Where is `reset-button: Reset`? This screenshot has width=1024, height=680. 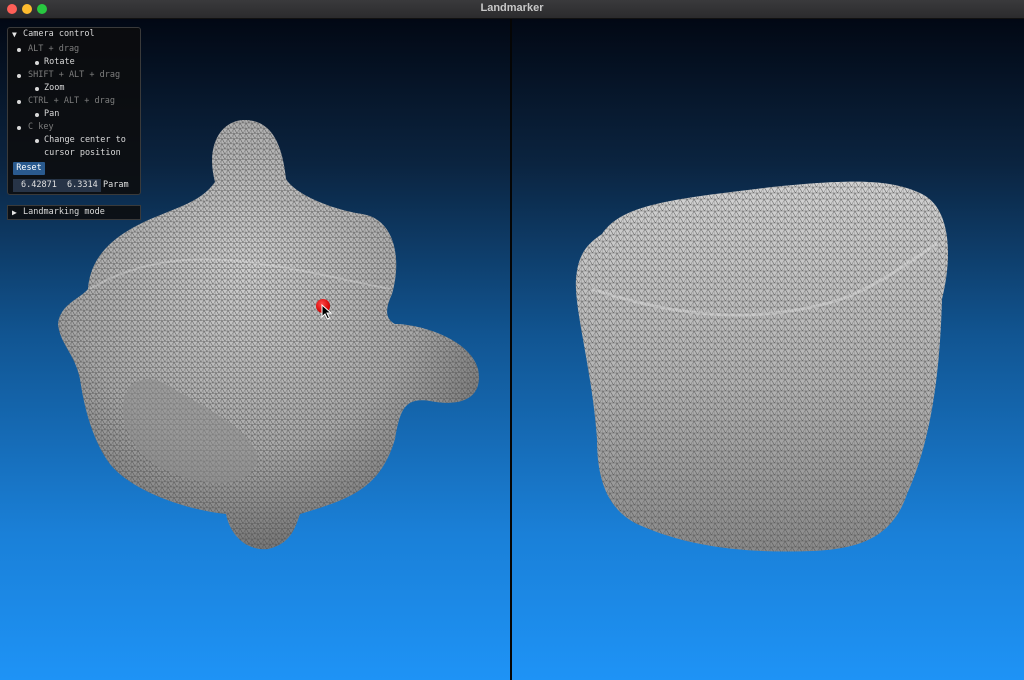
reset-button: Reset is located at coordinates (29, 168).